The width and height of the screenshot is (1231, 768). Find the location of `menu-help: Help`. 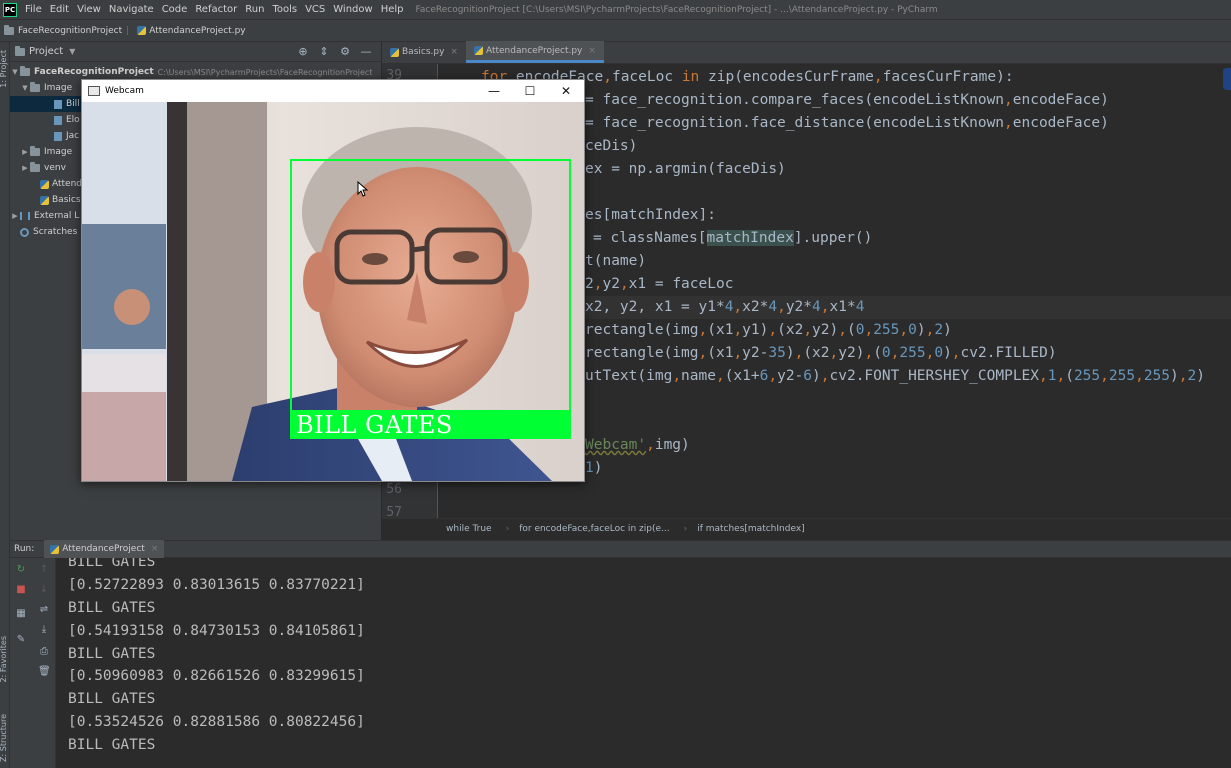

menu-help: Help is located at coordinates (392, 9).